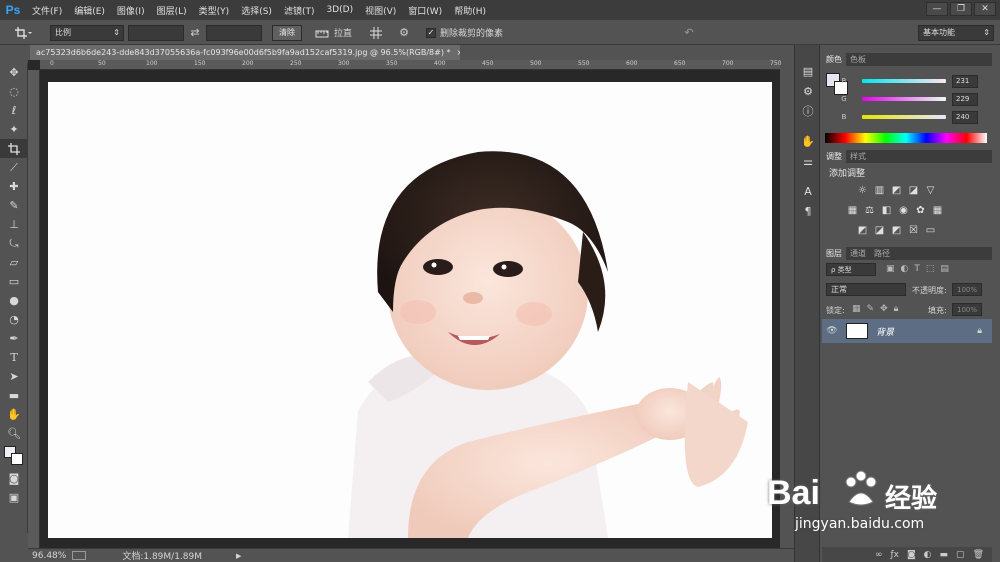 The image size is (1000, 562). Describe the element at coordinates (858, 59) in the screenshot. I see `tab-swatches: 色板` at that location.